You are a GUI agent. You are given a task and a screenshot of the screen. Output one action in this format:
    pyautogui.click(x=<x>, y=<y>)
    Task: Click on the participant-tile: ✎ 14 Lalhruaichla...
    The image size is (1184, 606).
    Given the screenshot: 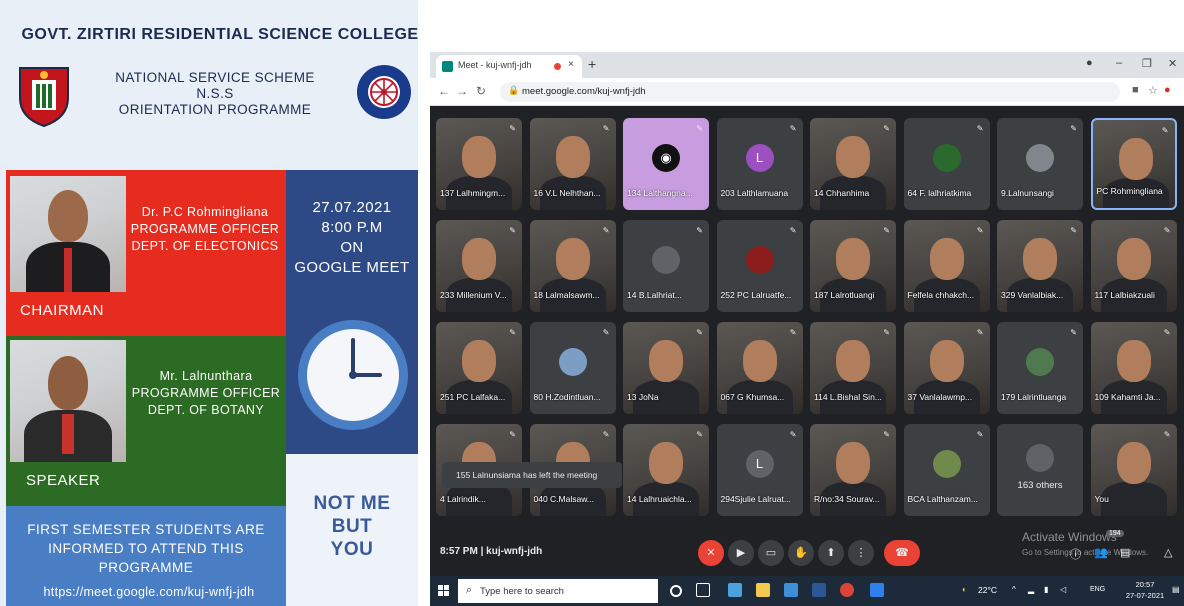 What is the action you would take?
    pyautogui.click(x=666, y=470)
    